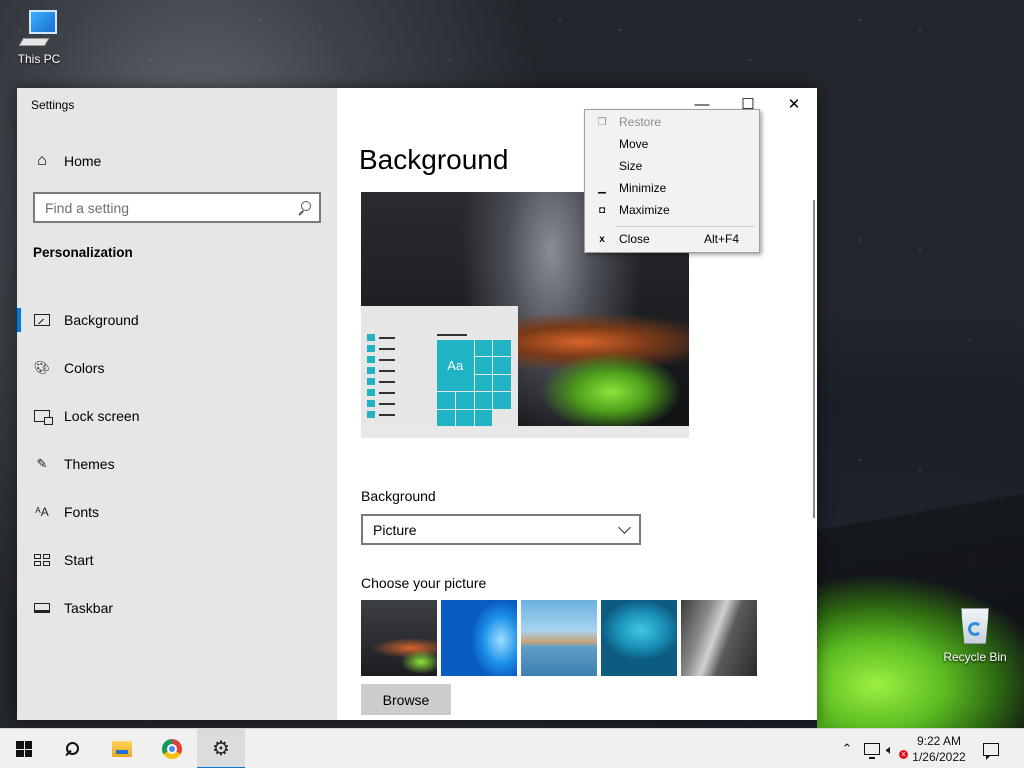 The height and width of the screenshot is (768, 1024). Describe the element at coordinates (685, 226) in the screenshot. I see `menu-separator` at that location.